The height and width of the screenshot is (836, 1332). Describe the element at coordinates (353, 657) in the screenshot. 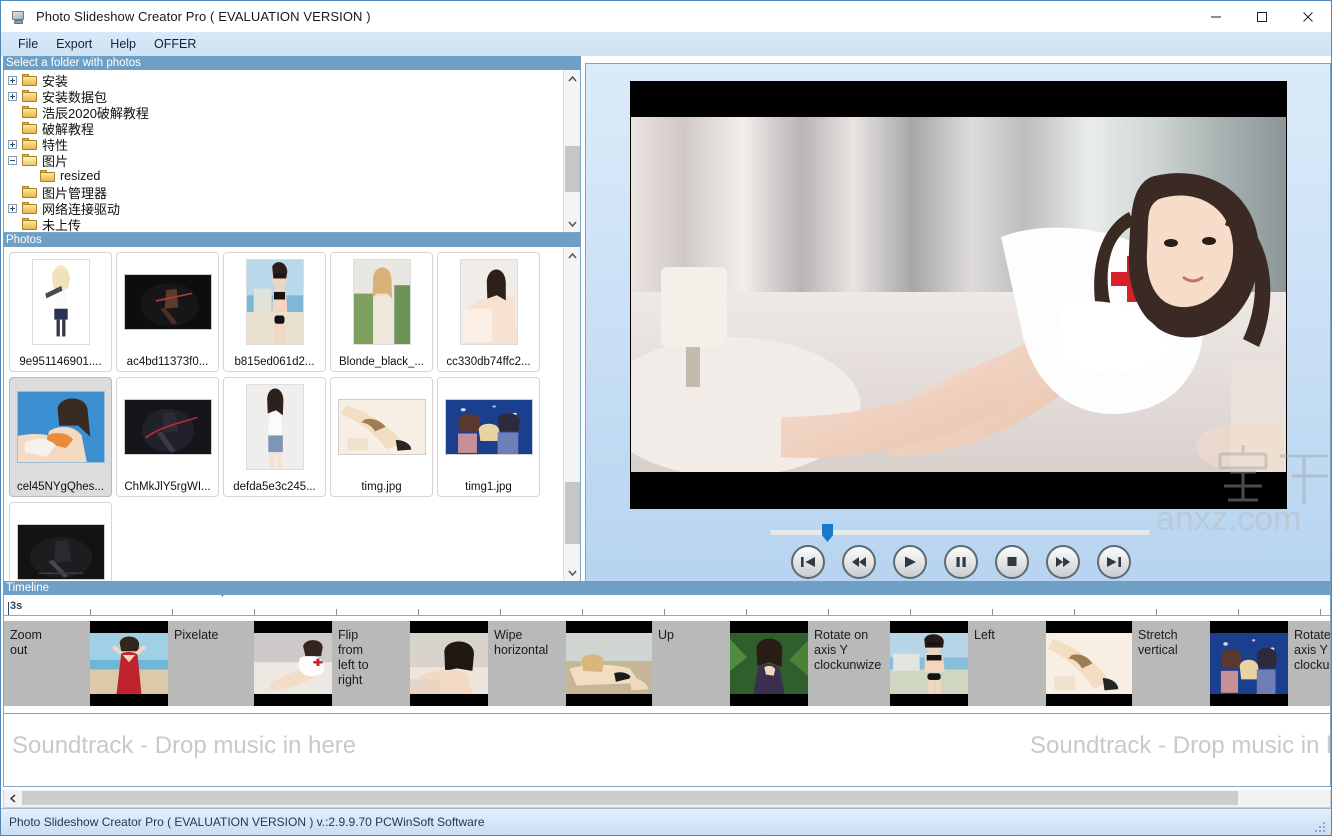

I see `timeline-transition-label: Flip from left to right` at that location.